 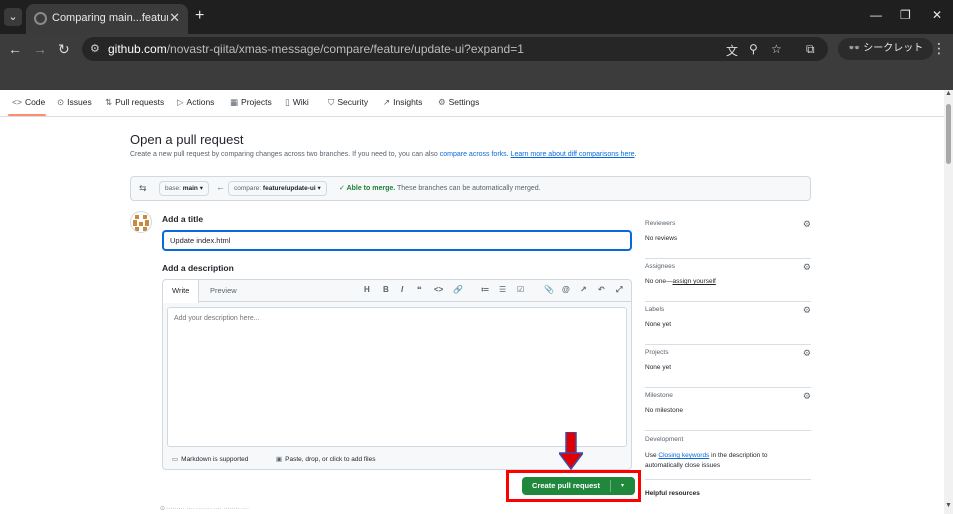 I want to click on heading-icon: H, so click(x=367, y=289).